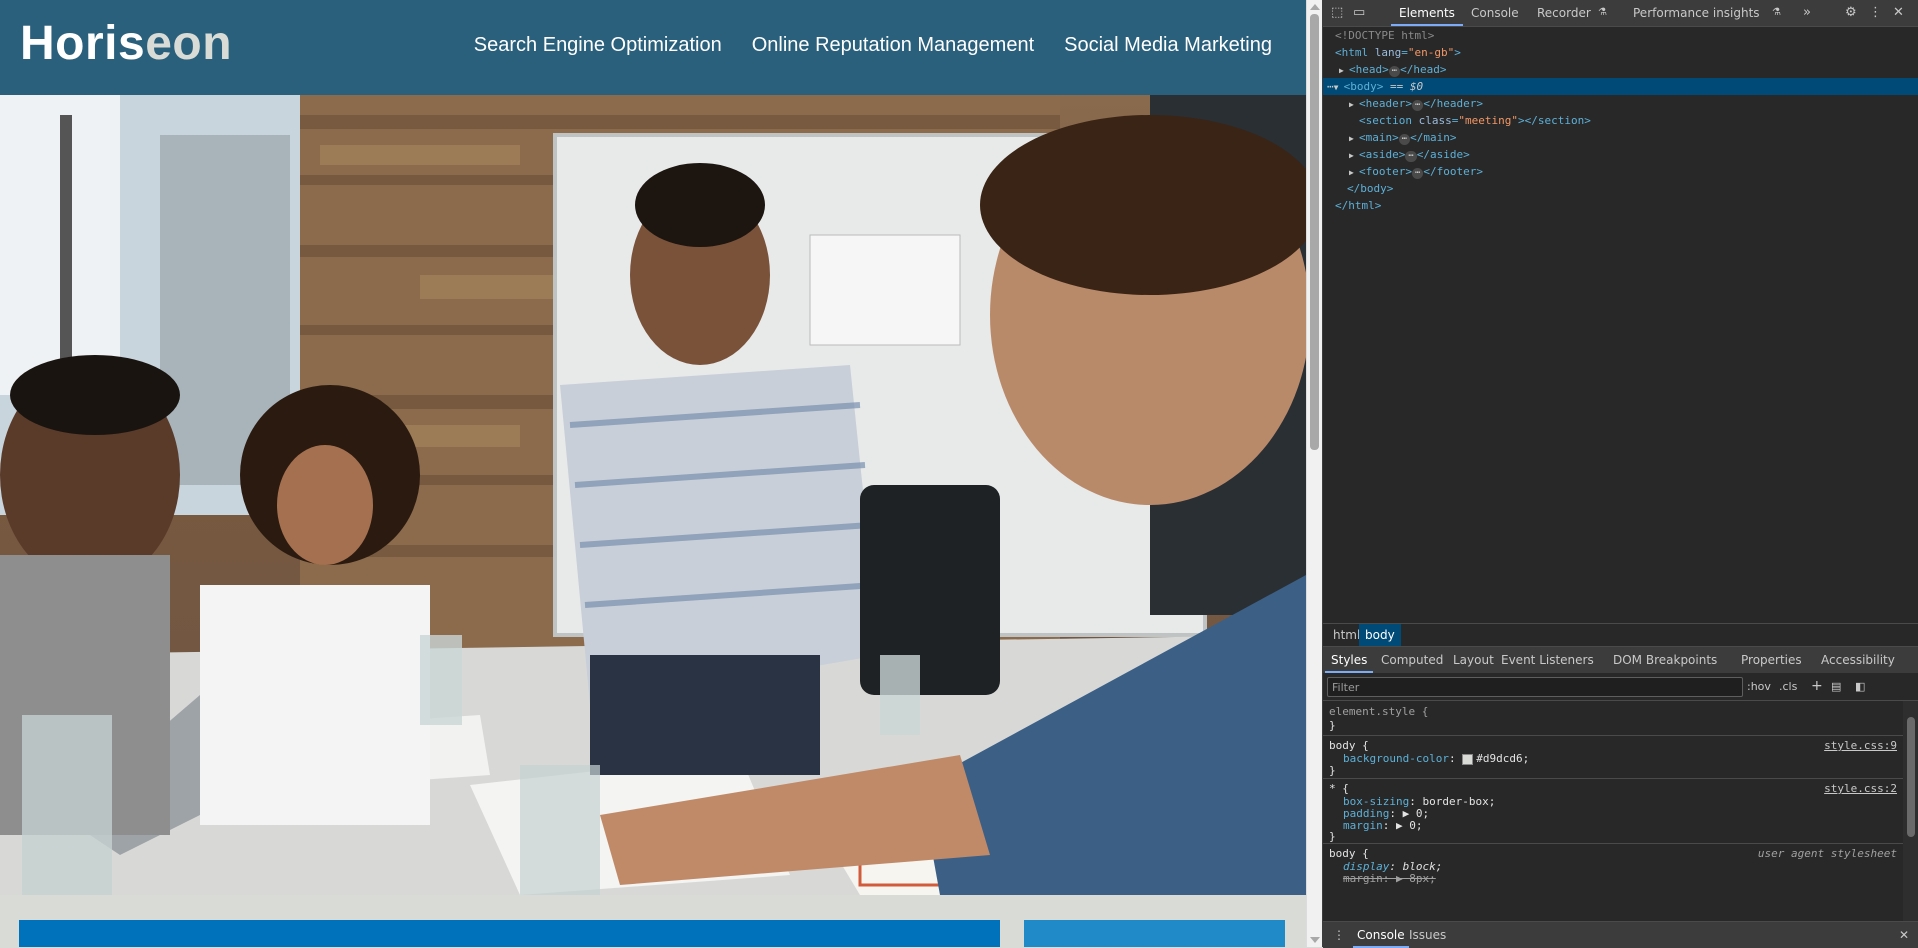 The image size is (1918, 948). What do you see at coordinates (1904, 935) in the screenshot?
I see `close-drawer-icon: ✕` at bounding box center [1904, 935].